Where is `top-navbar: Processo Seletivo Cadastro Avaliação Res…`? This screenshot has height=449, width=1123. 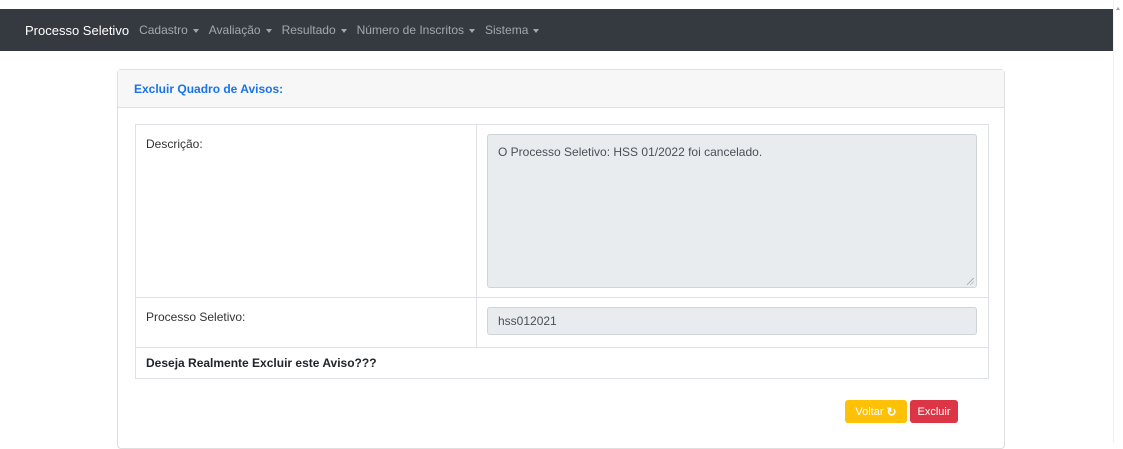
top-navbar: Processo Seletivo Cadastro Avaliação Res… is located at coordinates (556, 30).